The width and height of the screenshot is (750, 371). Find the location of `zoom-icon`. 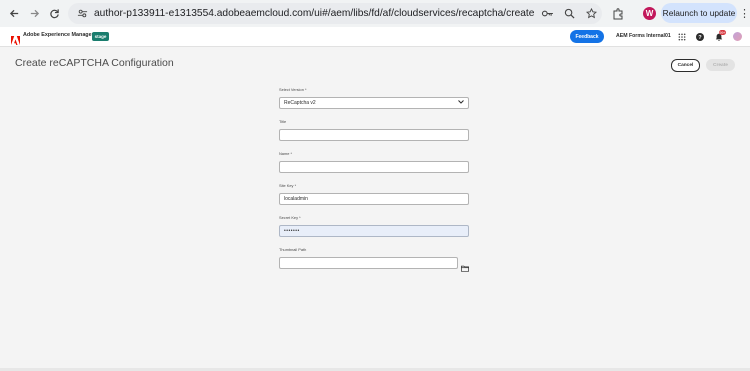

zoom-icon is located at coordinates (569, 14).